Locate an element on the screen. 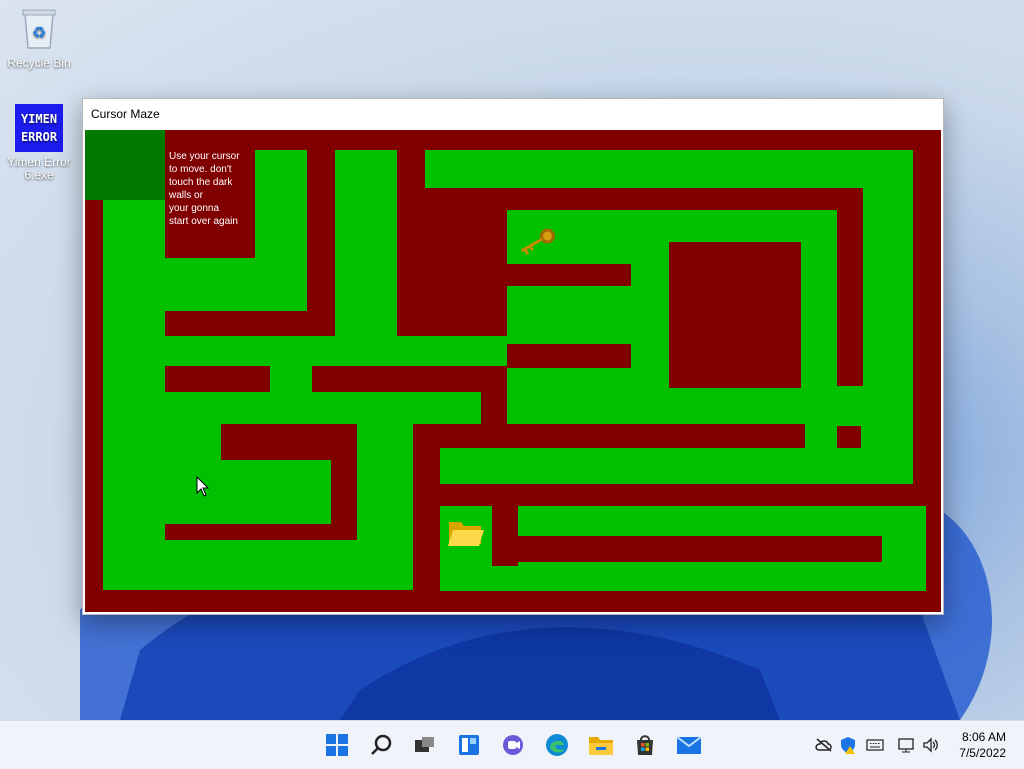  edge-icon is located at coordinates (557, 745).